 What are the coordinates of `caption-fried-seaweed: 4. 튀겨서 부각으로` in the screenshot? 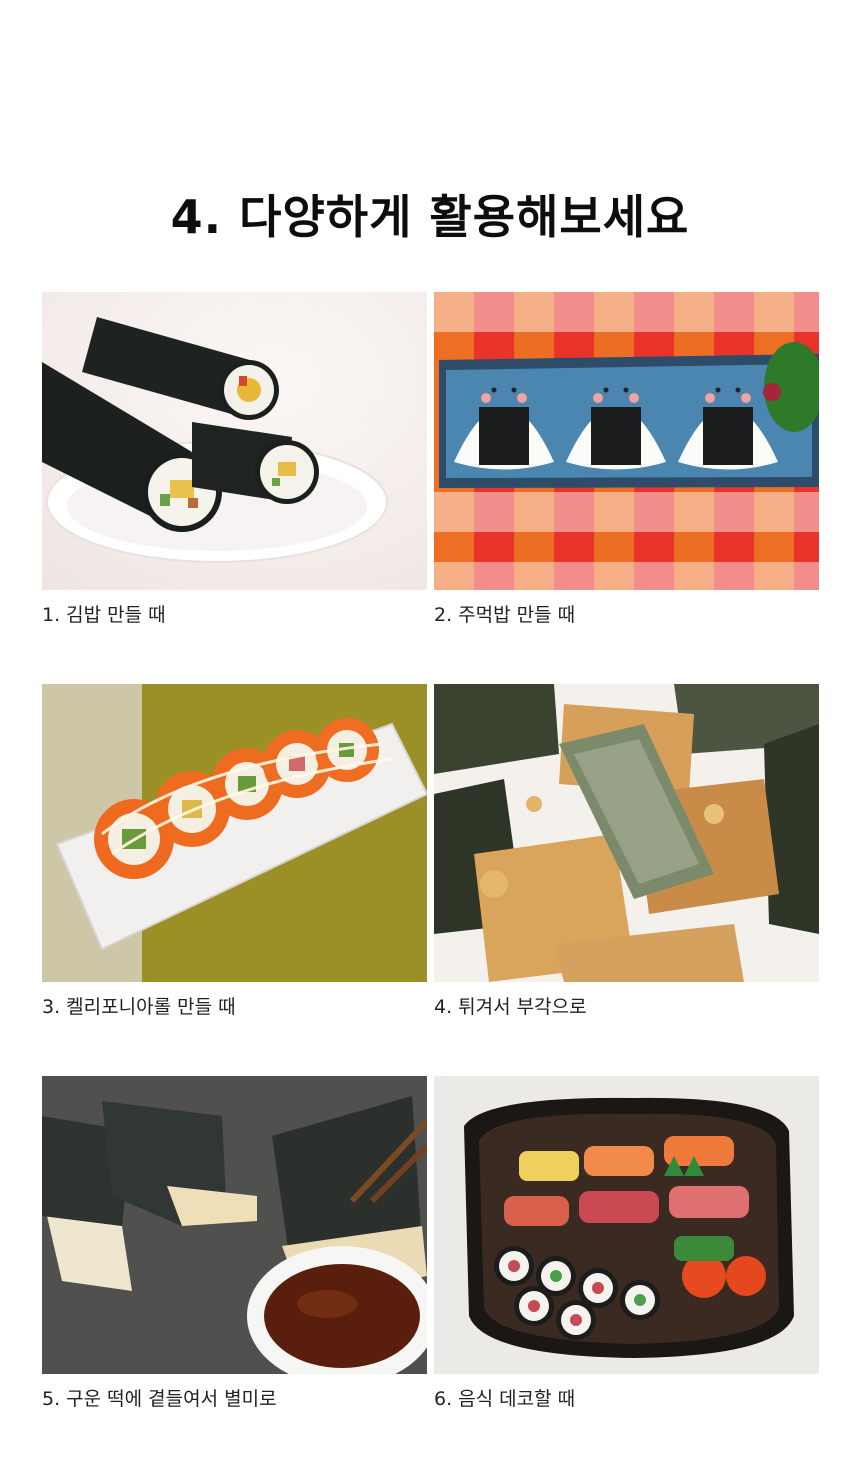 It's located at (510, 1007).